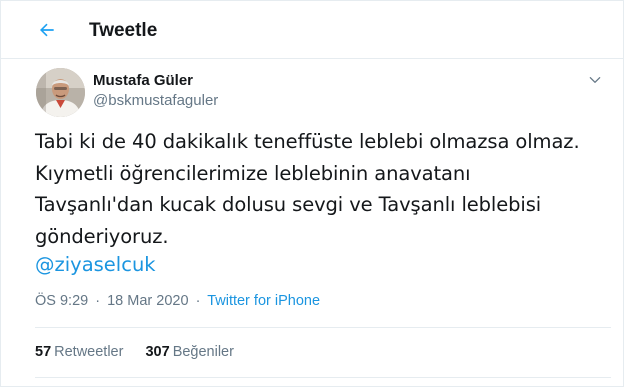 Image resolution: width=624 pixels, height=387 pixels. Describe the element at coordinates (147, 301) in the screenshot. I see `tweet-date: 18 Mar 2020` at that location.